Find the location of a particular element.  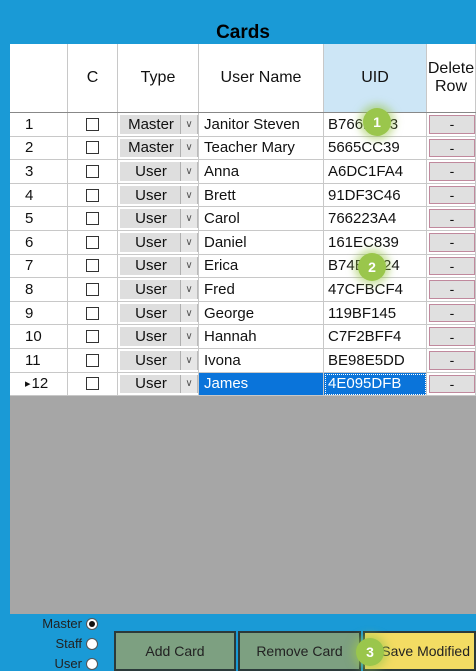

table-row: 2 Master ∨ Teacher Mary 5665CC39 - is located at coordinates (243, 148).